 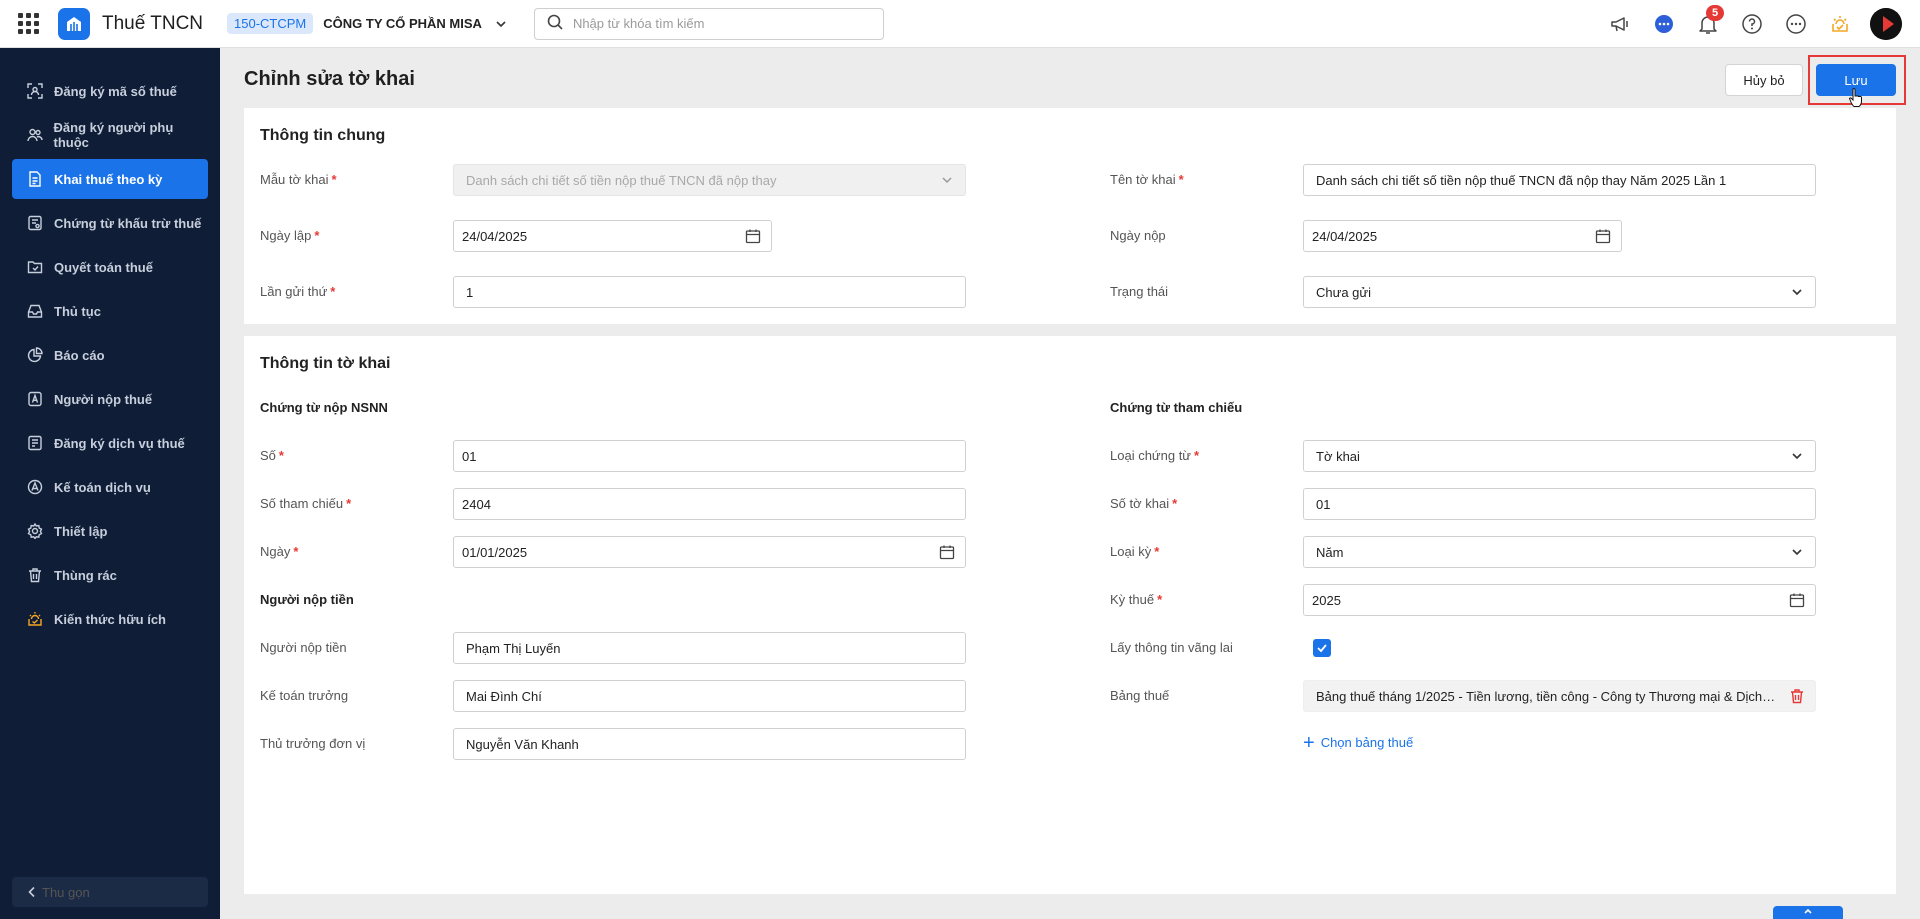 What do you see at coordinates (35, 355) in the screenshot?
I see `pie-chart-icon` at bounding box center [35, 355].